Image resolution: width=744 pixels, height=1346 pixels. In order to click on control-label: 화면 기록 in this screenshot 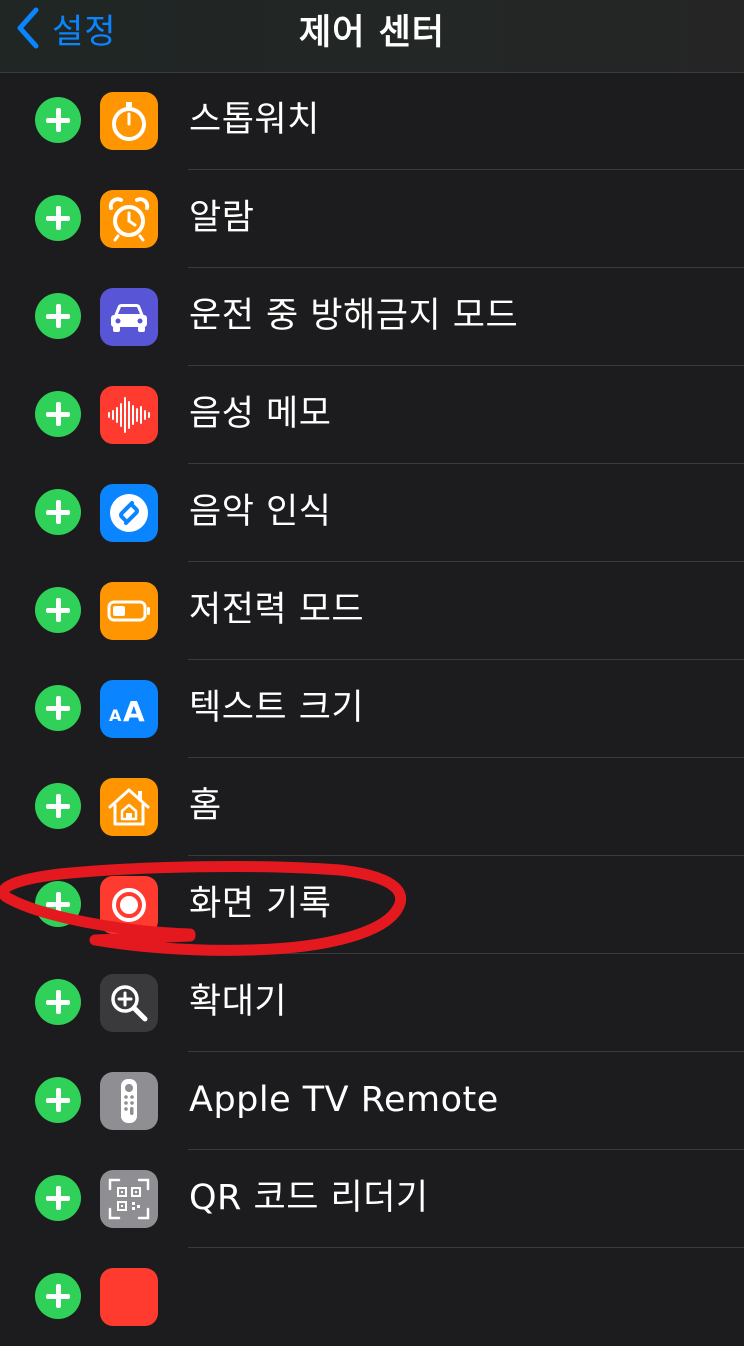, I will do `click(260, 904)`.